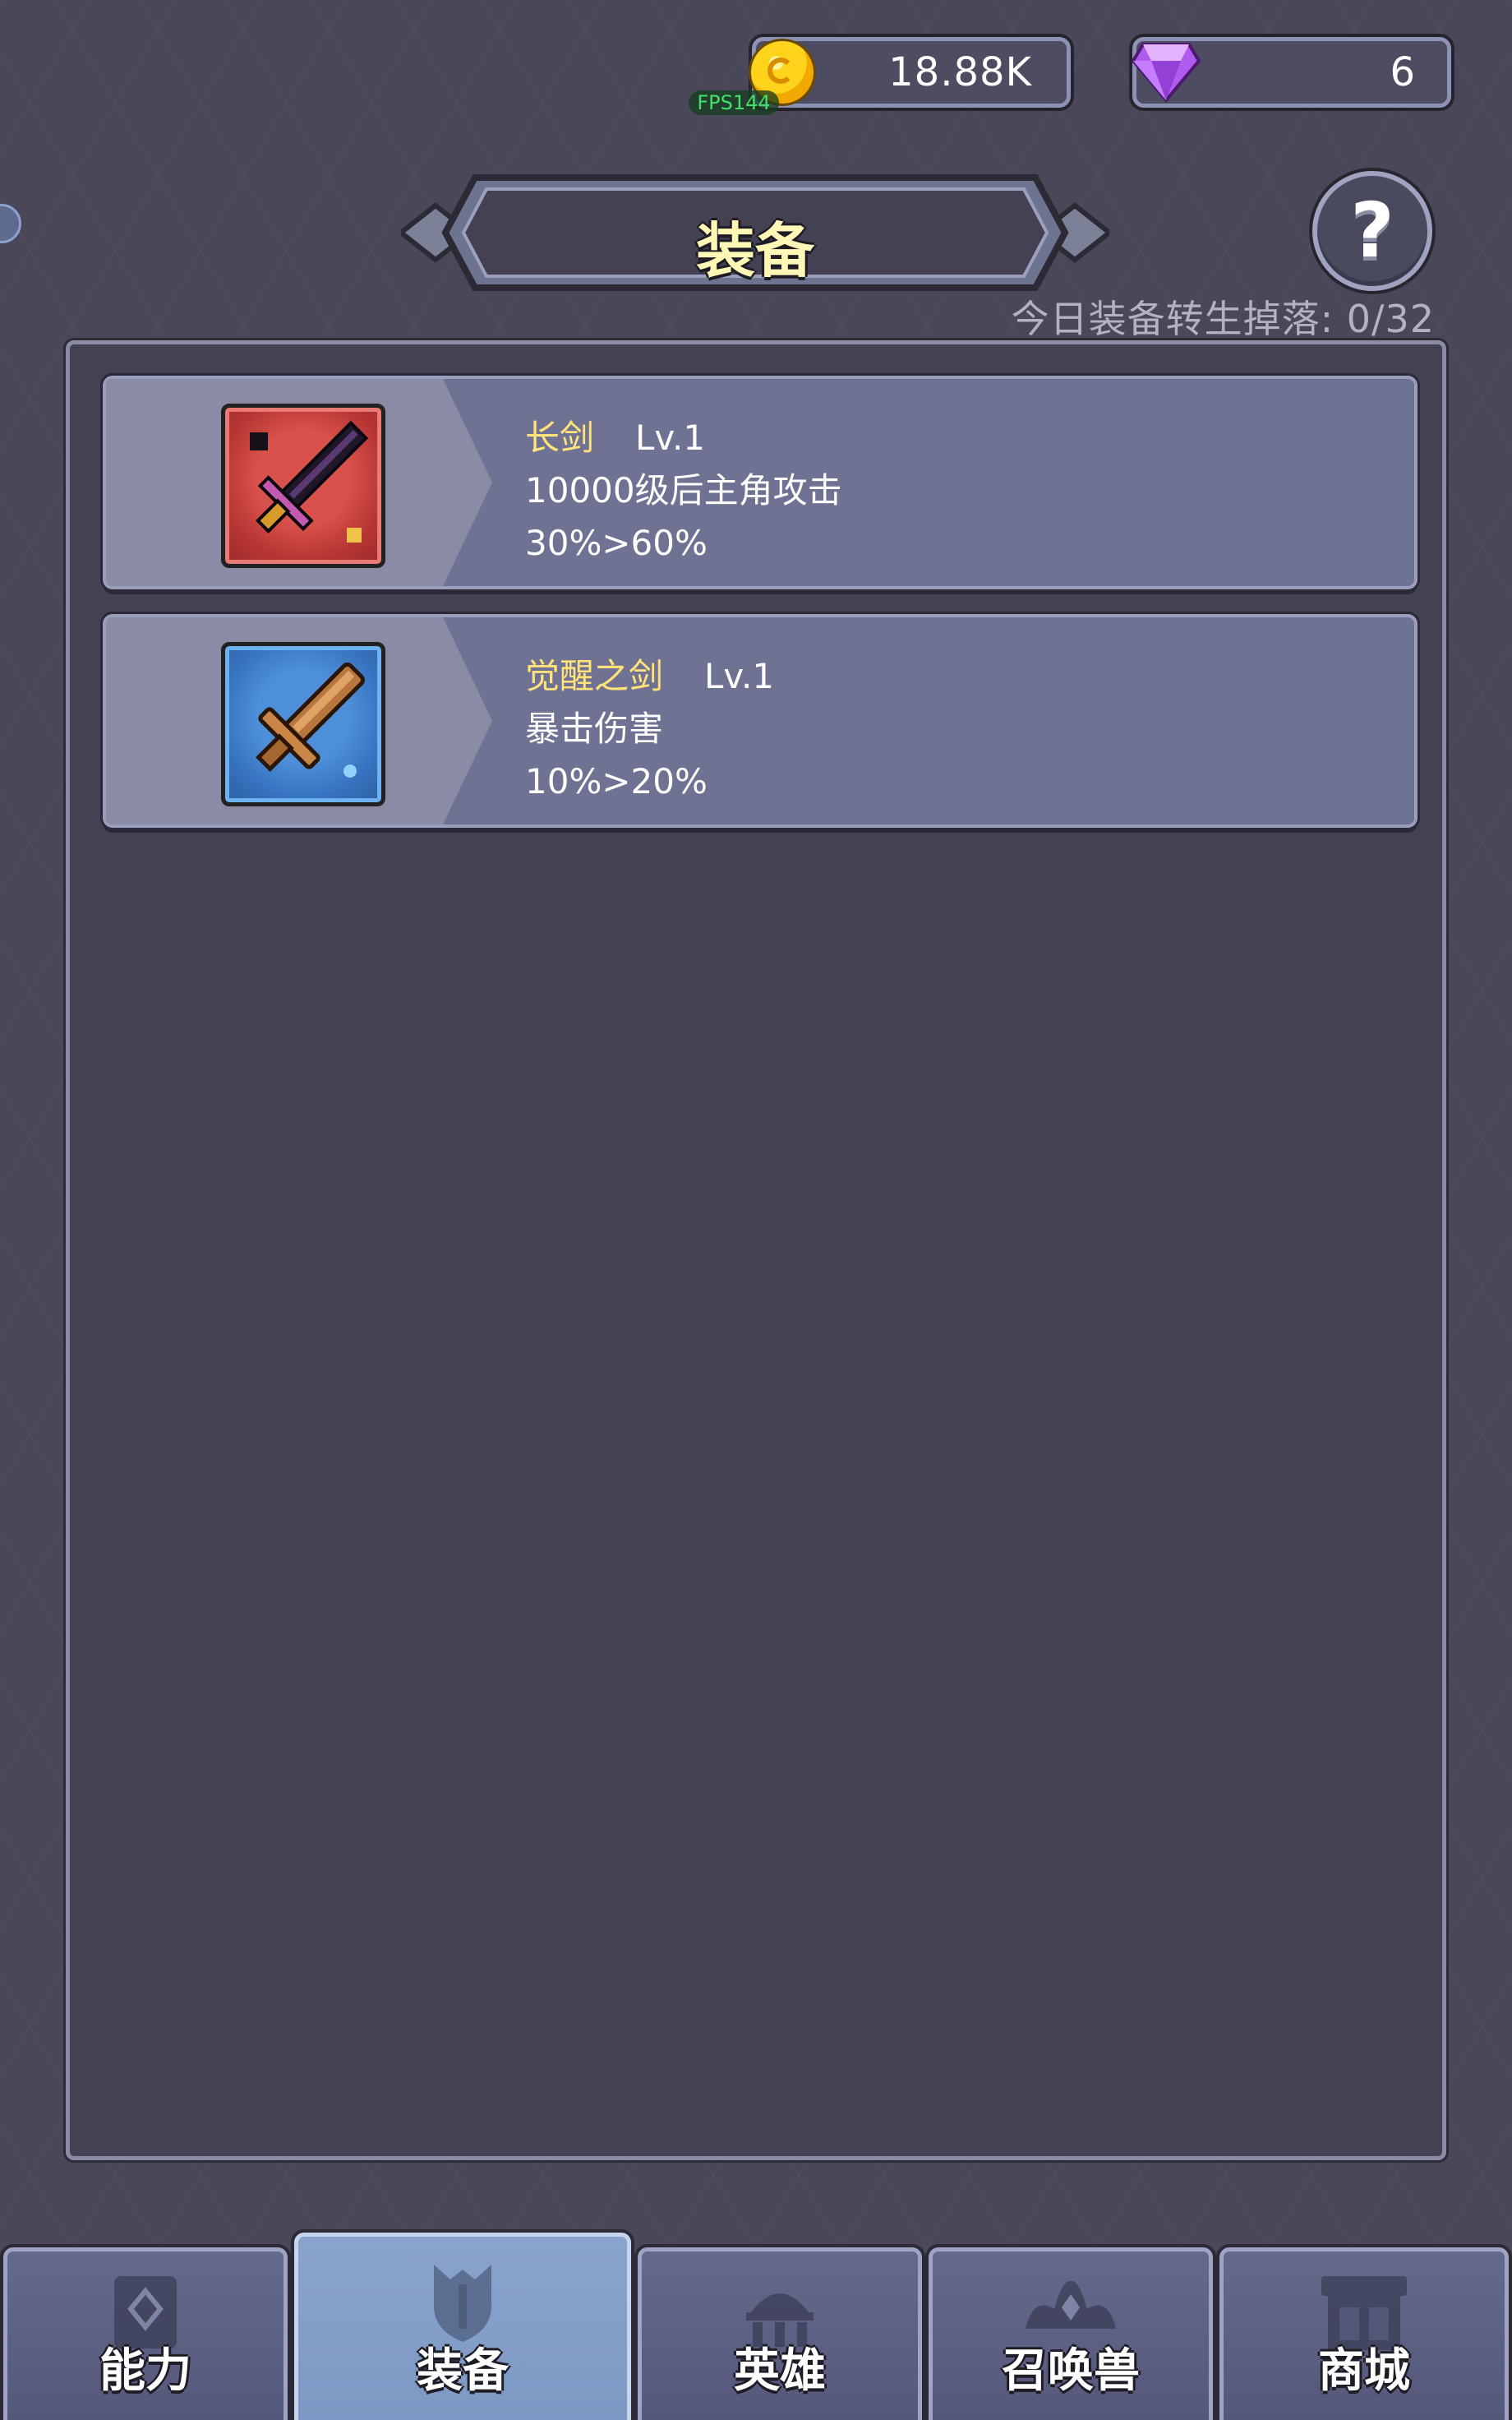 The image size is (1512, 2420). What do you see at coordinates (1166, 73) in the screenshot?
I see `purple-gem-icon` at bounding box center [1166, 73].